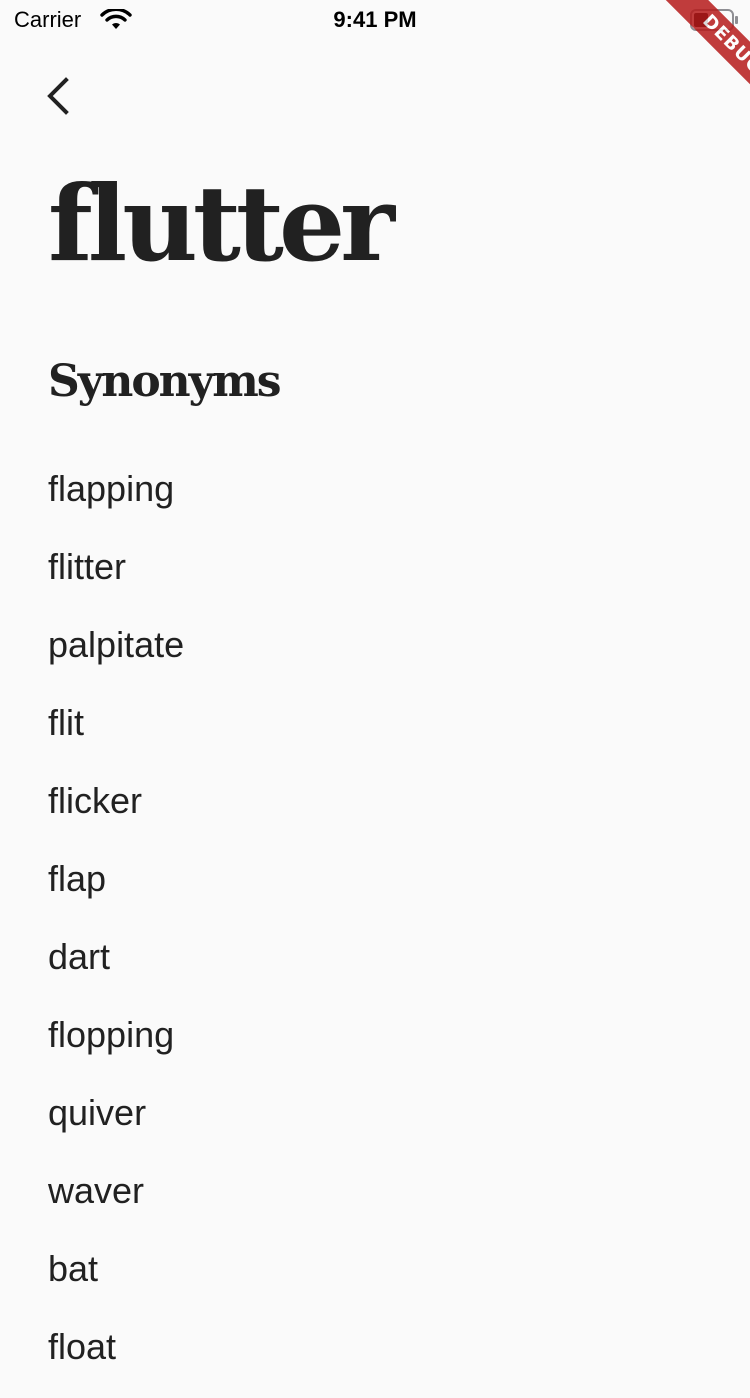  I want to click on synonym-item: flitter, so click(116, 579).